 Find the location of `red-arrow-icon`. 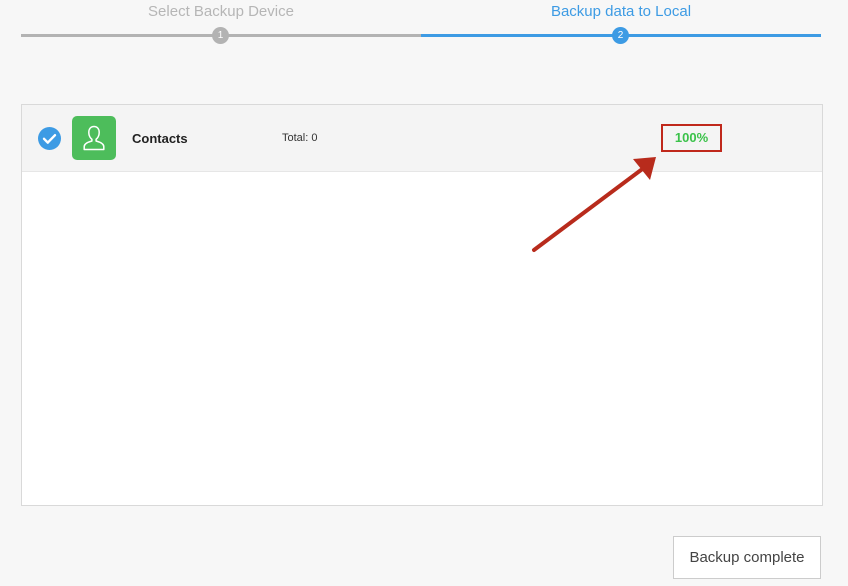

red-arrow-icon is located at coordinates (594, 204).